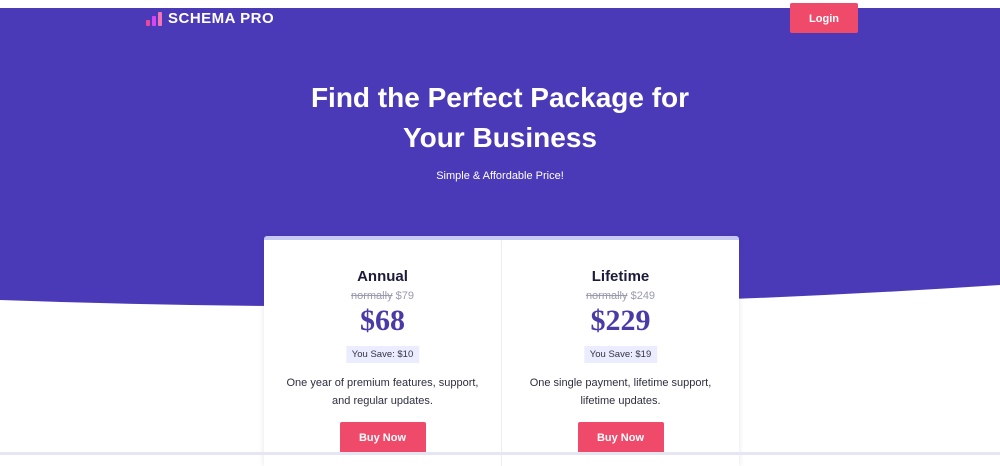  What do you see at coordinates (500, 176) in the screenshot?
I see `page-subtitle: Simple & Affordable Price!` at bounding box center [500, 176].